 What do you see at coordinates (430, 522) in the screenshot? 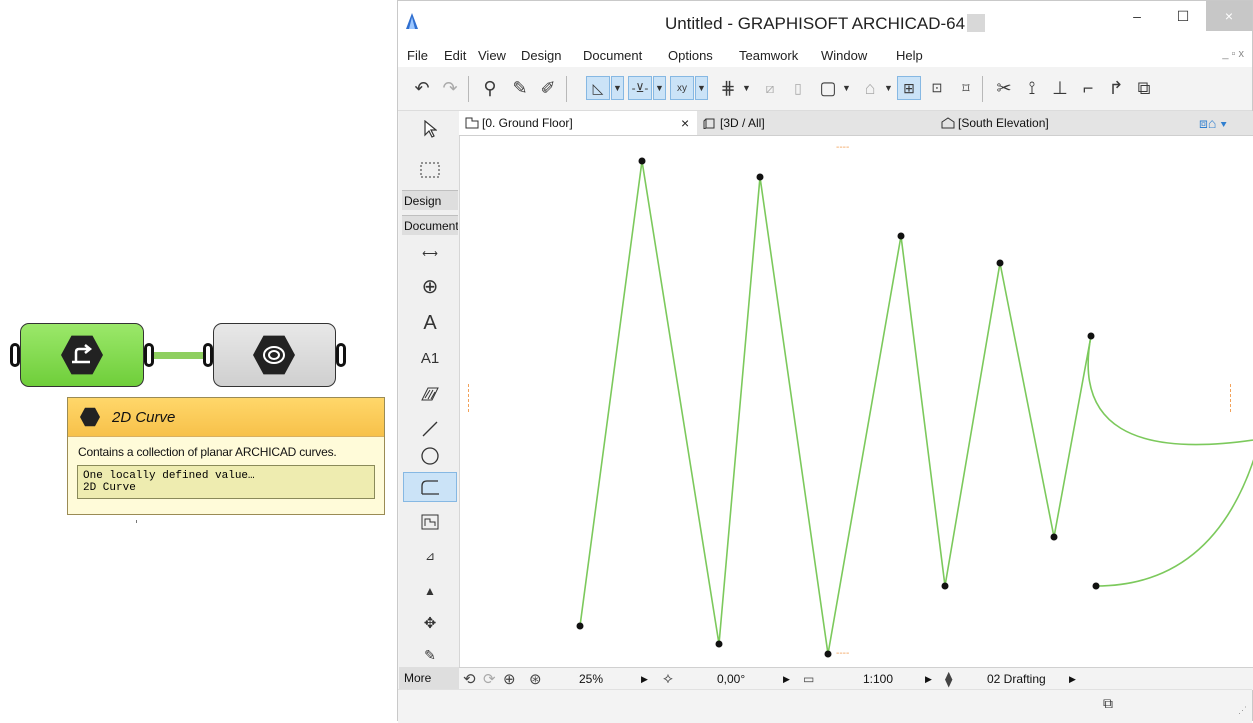
I see `drawing-tool-icon` at bounding box center [430, 522].